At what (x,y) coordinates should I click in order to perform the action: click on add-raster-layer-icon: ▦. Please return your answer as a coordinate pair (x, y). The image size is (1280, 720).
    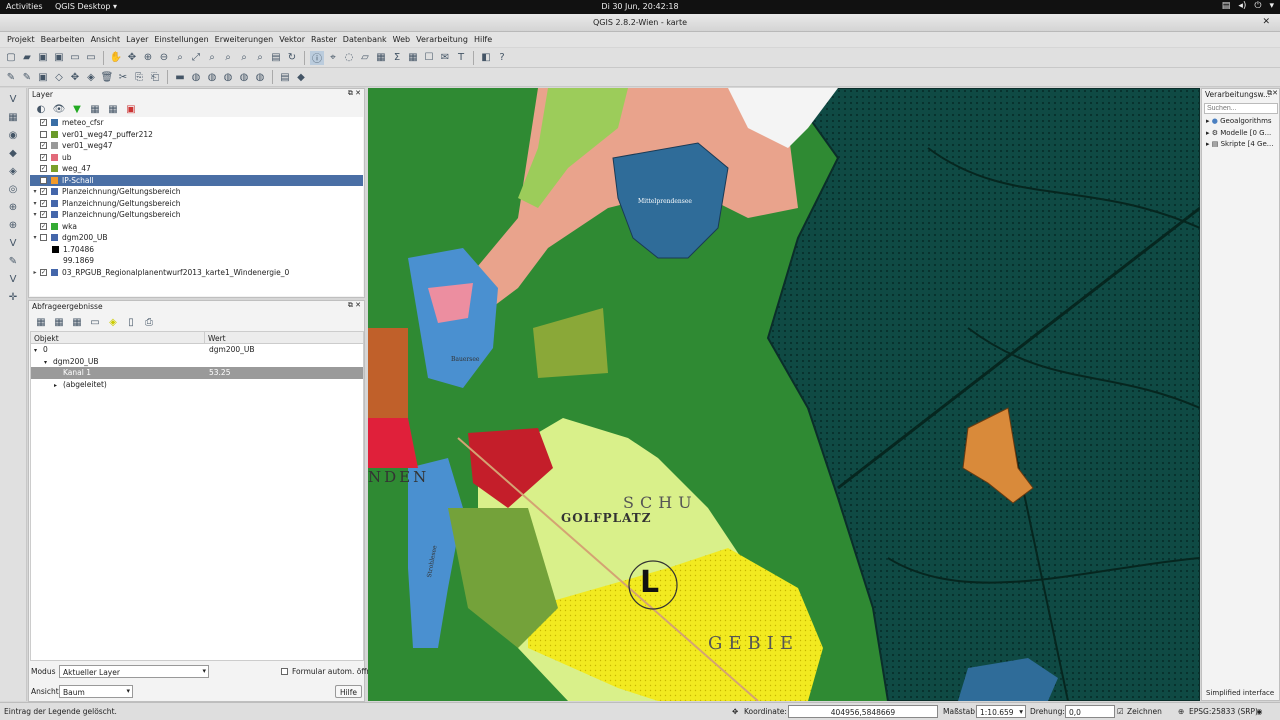
    Looking at the image, I should click on (13, 117).